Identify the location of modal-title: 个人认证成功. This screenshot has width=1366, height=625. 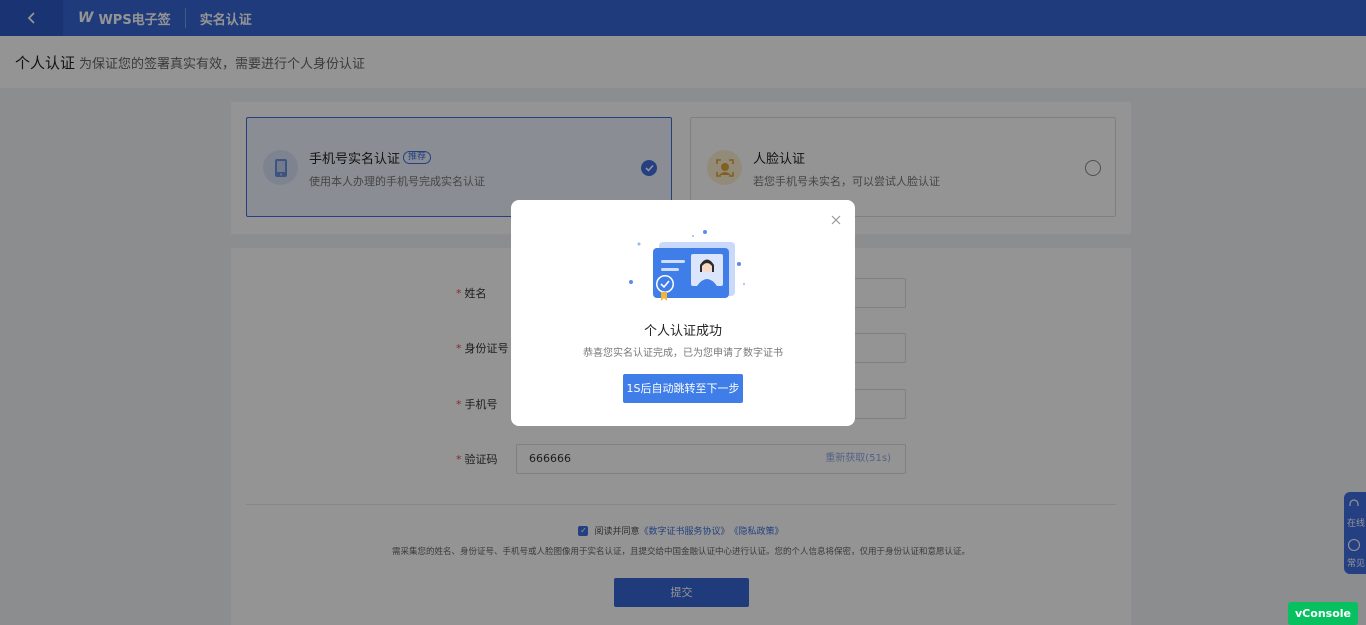
(682, 331).